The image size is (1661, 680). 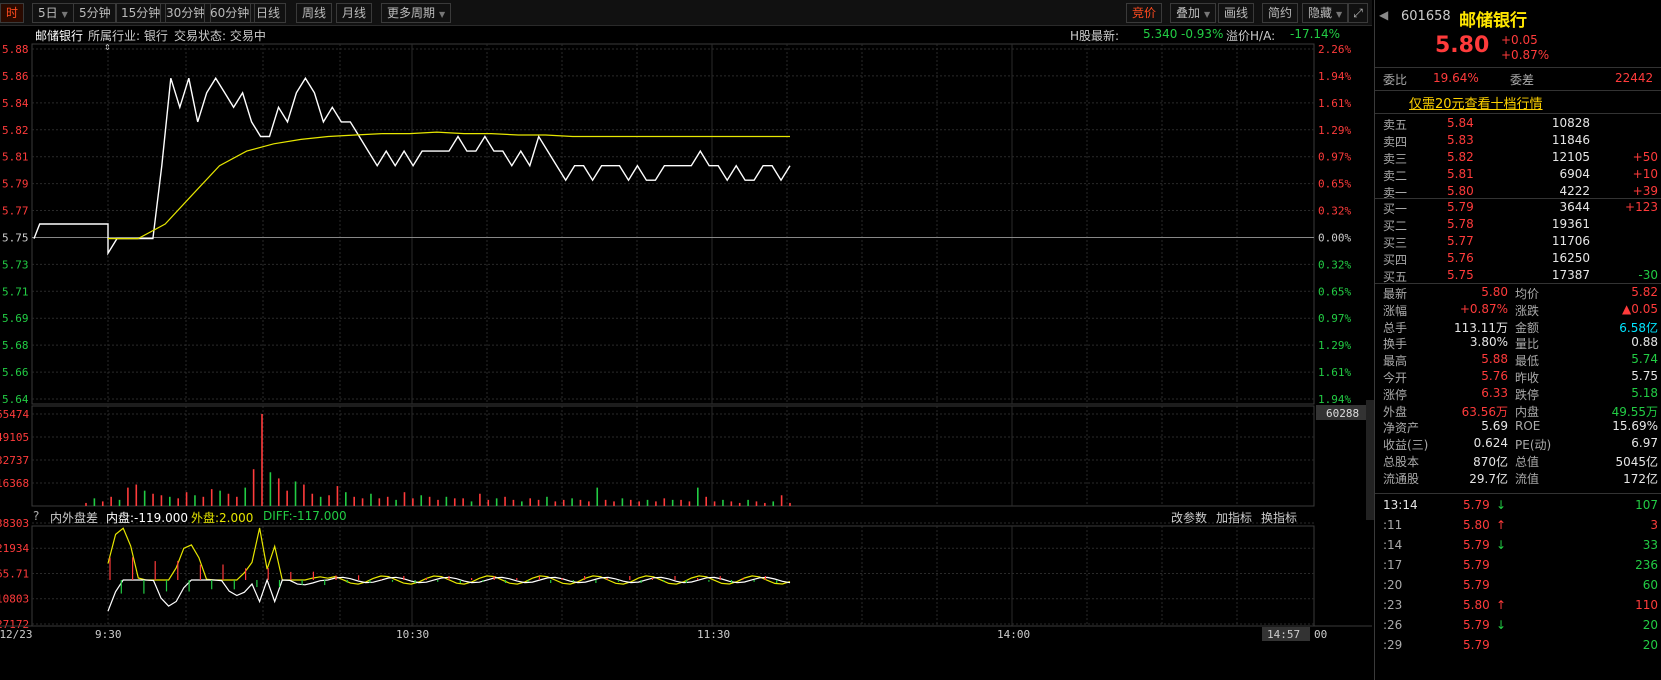 I want to click on tick-row: :26 5.79 ↓ 20, so click(x=1518, y=626).